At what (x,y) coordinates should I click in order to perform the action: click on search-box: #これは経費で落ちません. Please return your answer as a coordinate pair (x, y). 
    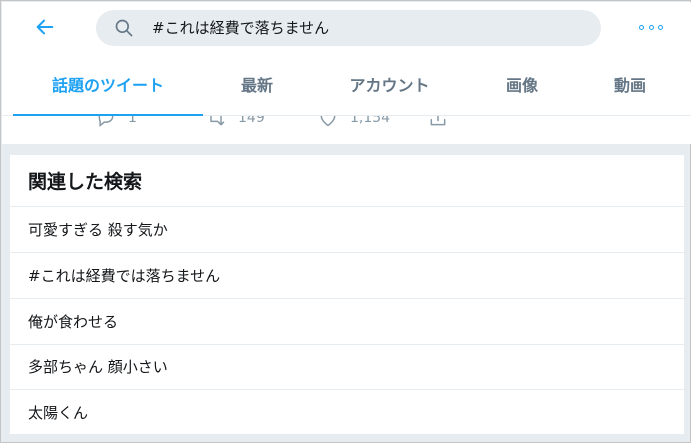
    Looking at the image, I should click on (348, 28).